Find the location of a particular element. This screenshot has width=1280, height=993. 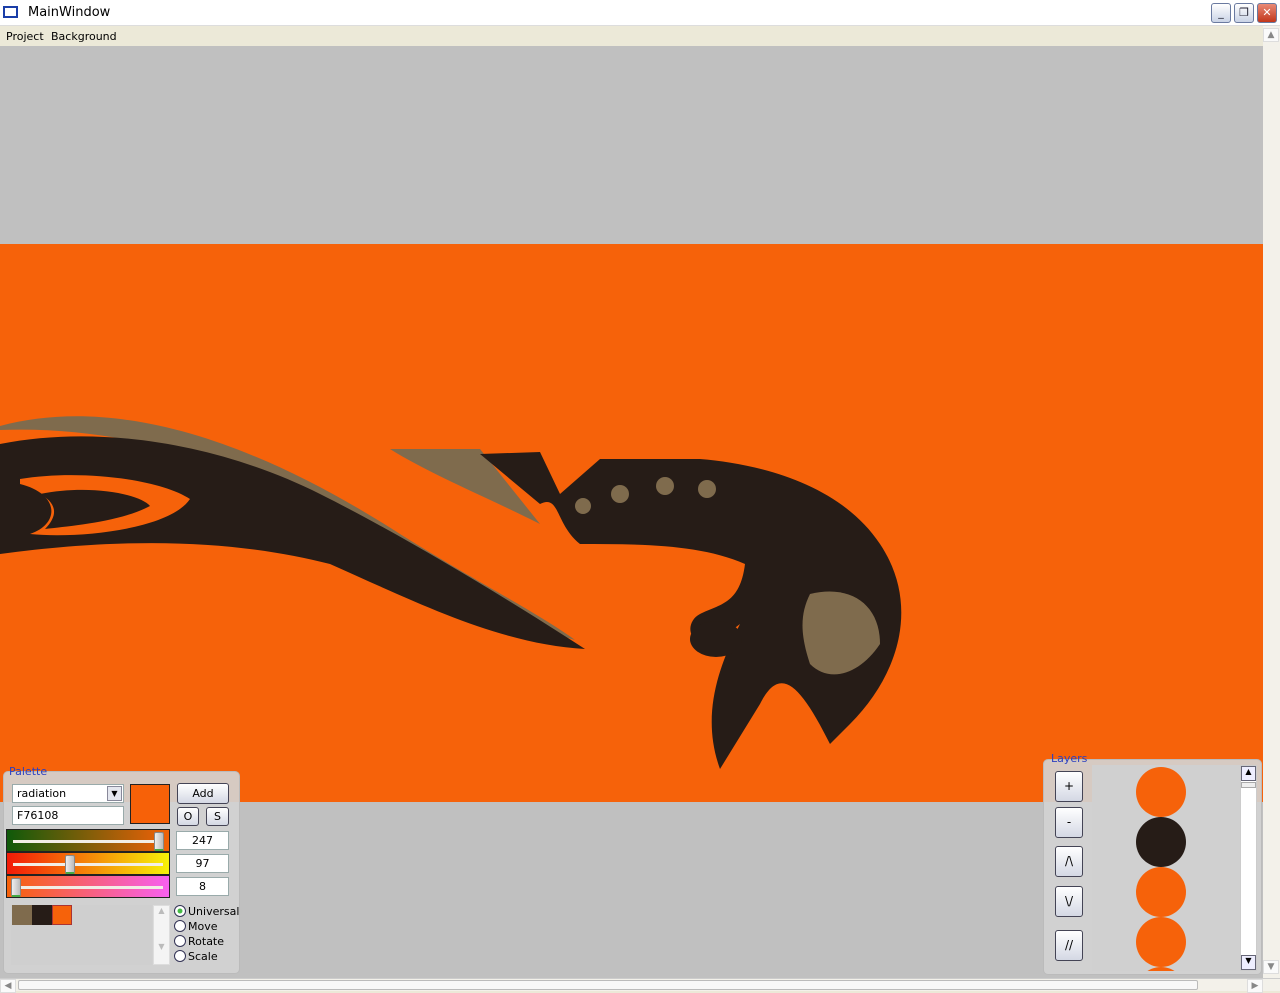

chevron-down-icon: ▼ is located at coordinates (114, 793).